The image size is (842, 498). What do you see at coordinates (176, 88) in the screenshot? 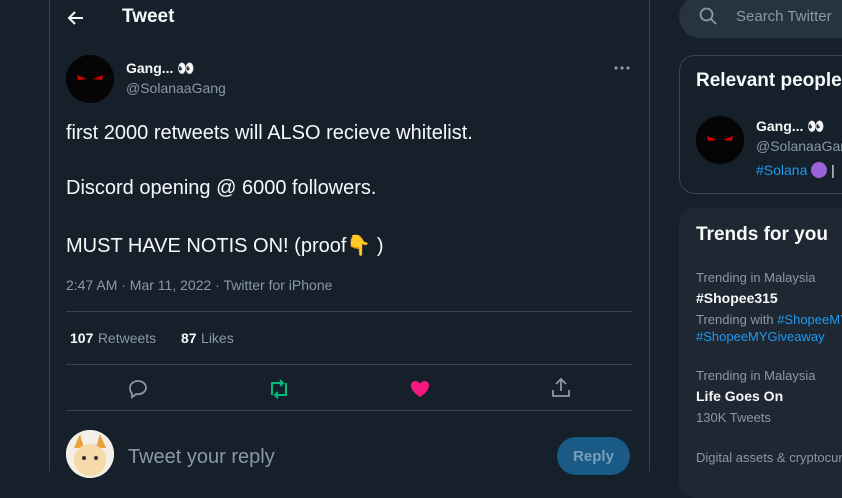
I see `author-handle: @SolanaaGang` at bounding box center [176, 88].